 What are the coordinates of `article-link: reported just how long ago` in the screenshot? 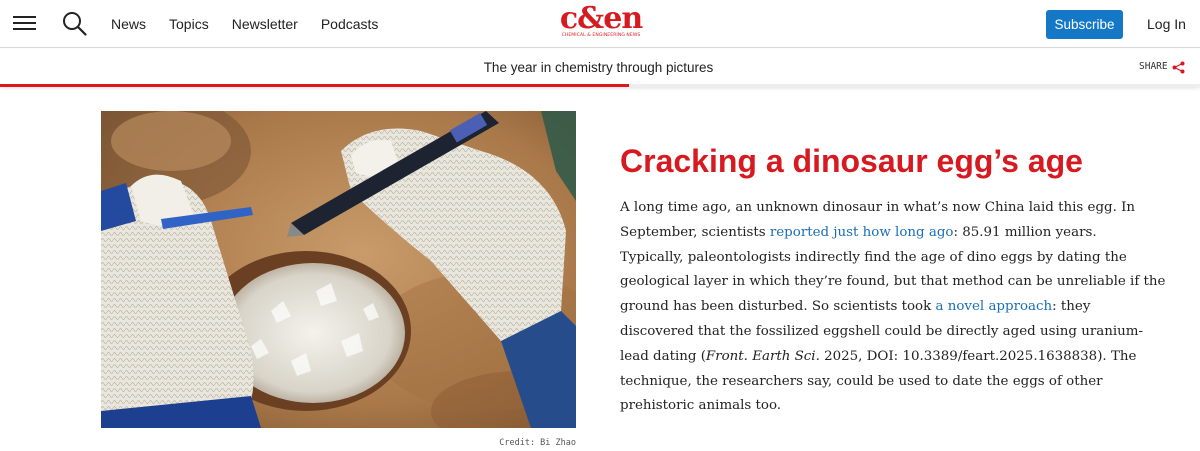 It's located at (862, 232).